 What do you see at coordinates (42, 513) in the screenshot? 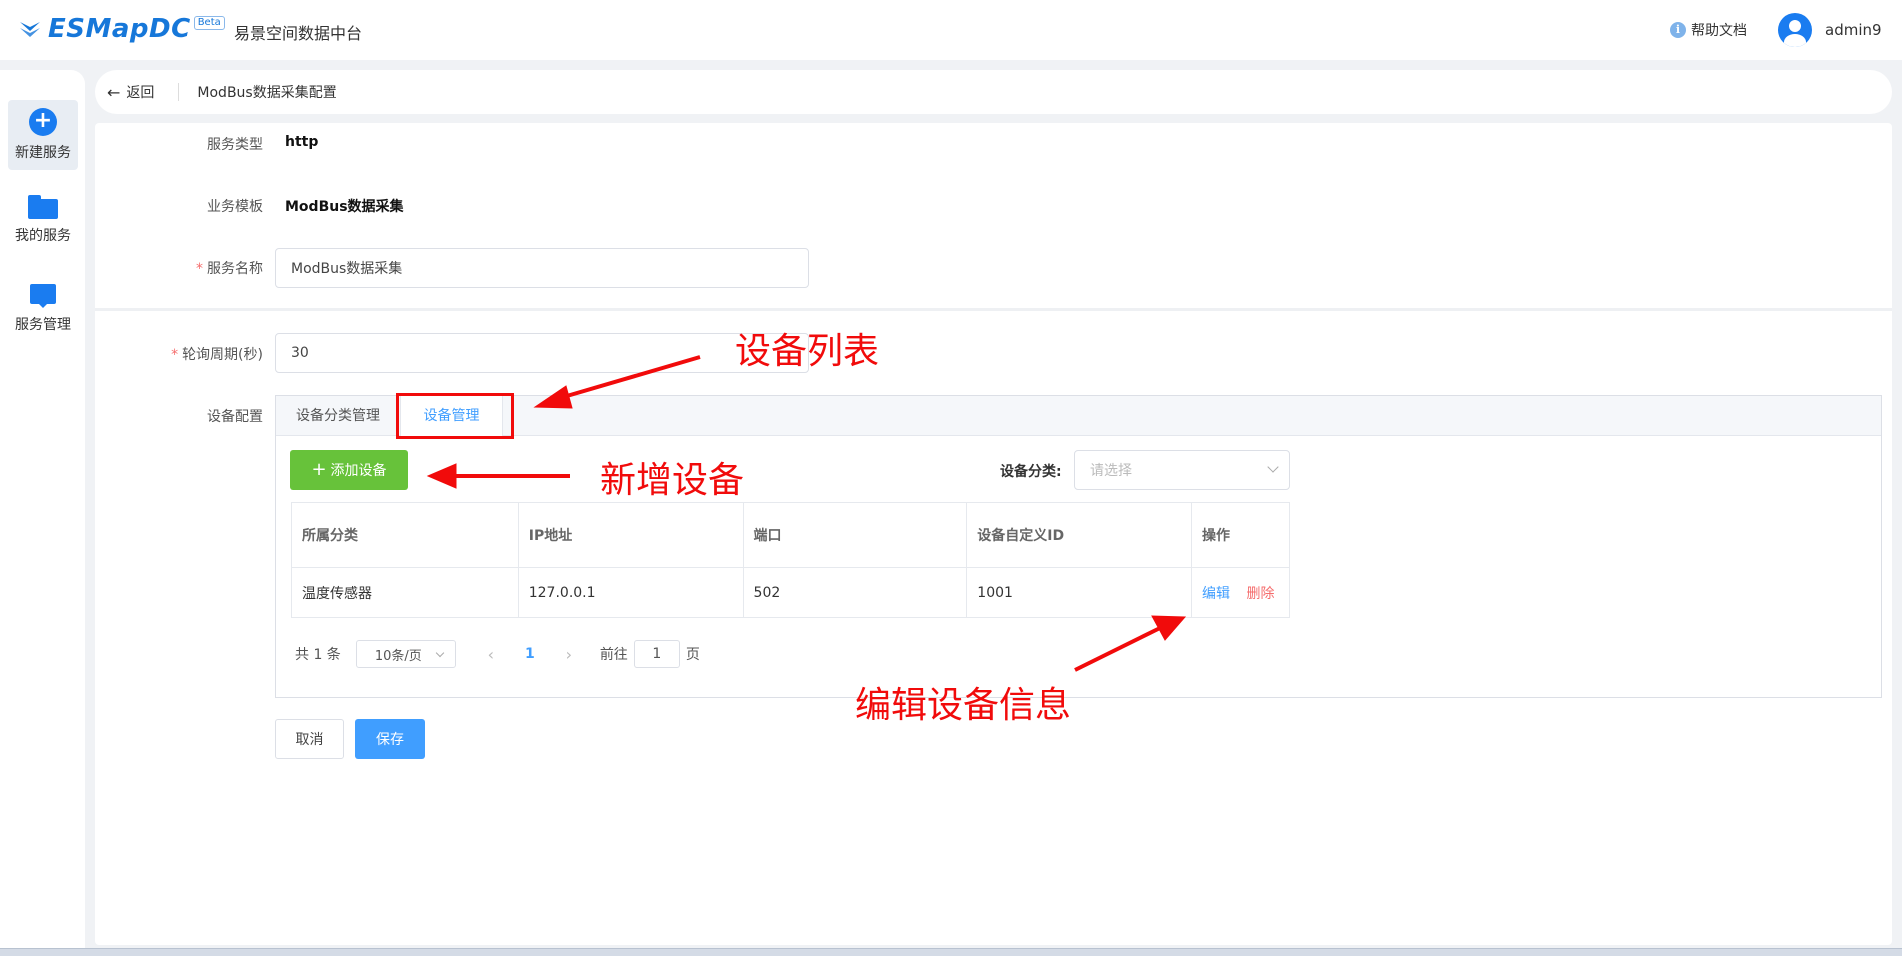
I see `sidebar: + 新建服务 我的服务 服务管理` at bounding box center [42, 513].